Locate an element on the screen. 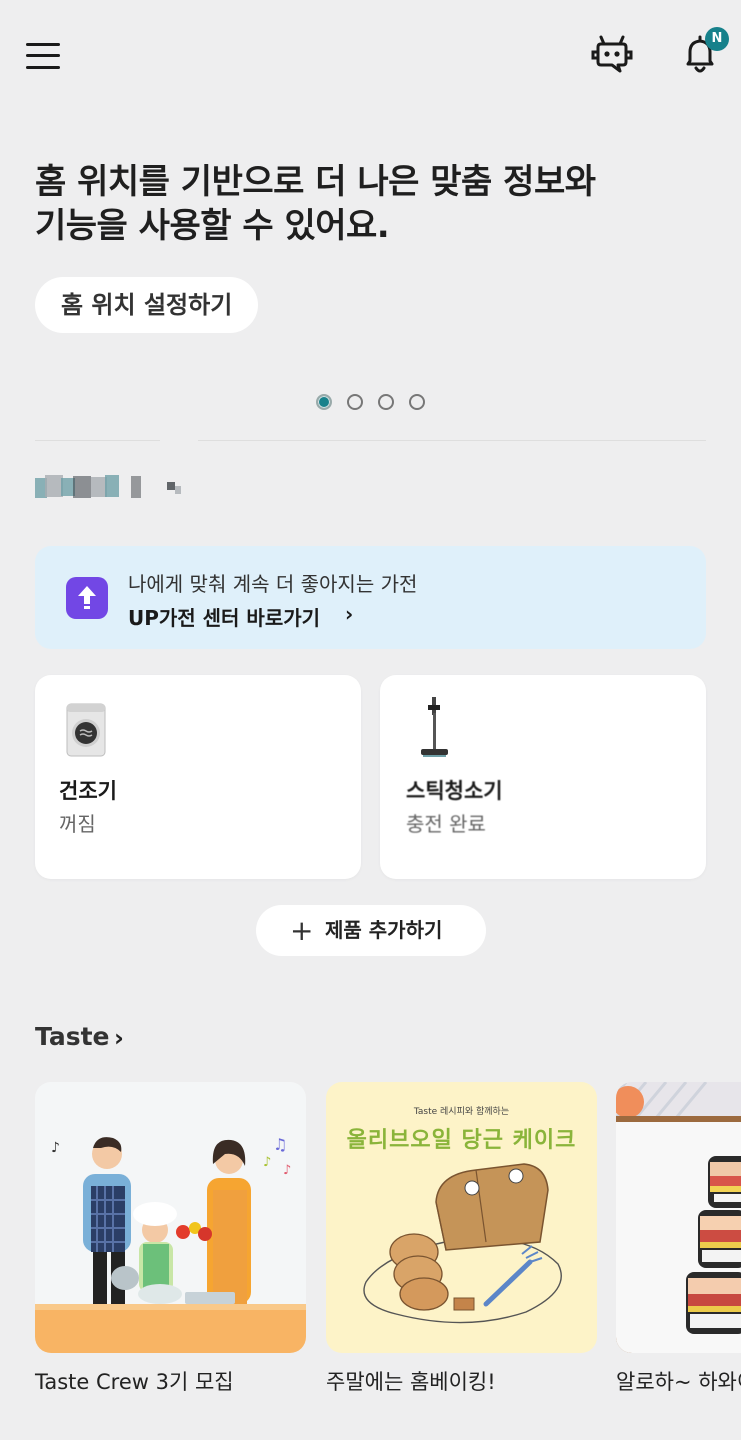 The width and height of the screenshot is (741, 1440). taste-card-crew: ♪ ♫ ♪ ♪ is located at coordinates (170, 1217).